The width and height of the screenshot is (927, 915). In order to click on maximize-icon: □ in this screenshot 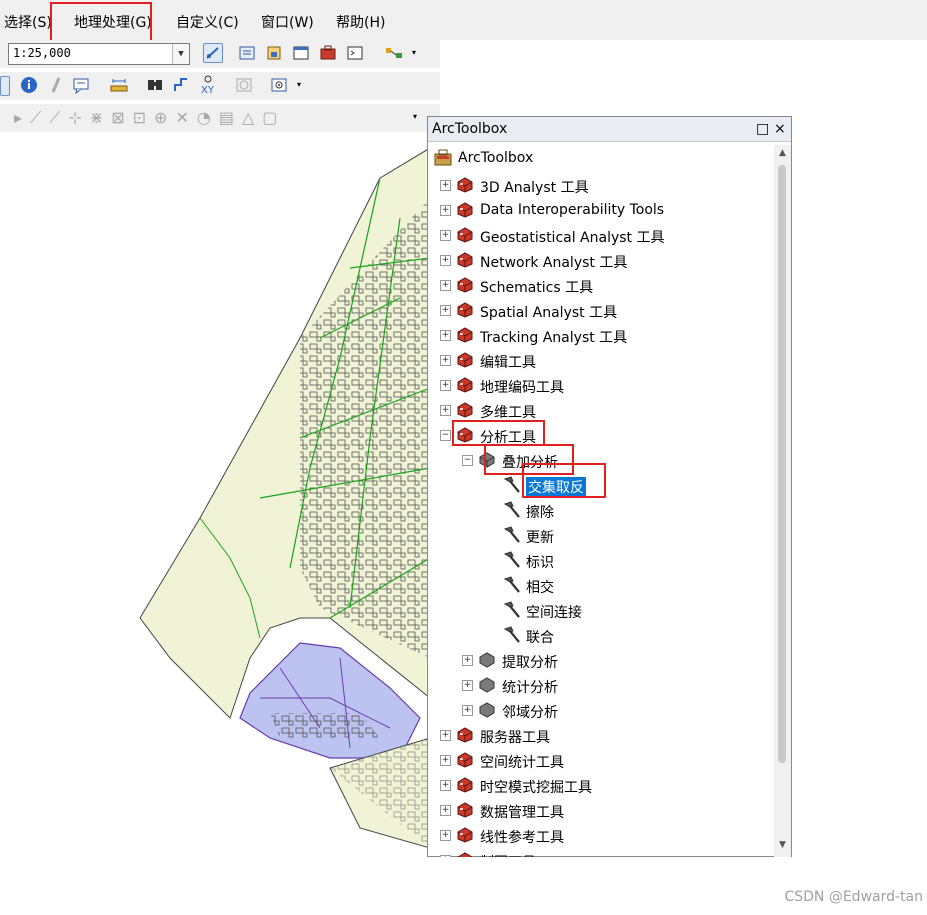, I will do `click(762, 129)`.